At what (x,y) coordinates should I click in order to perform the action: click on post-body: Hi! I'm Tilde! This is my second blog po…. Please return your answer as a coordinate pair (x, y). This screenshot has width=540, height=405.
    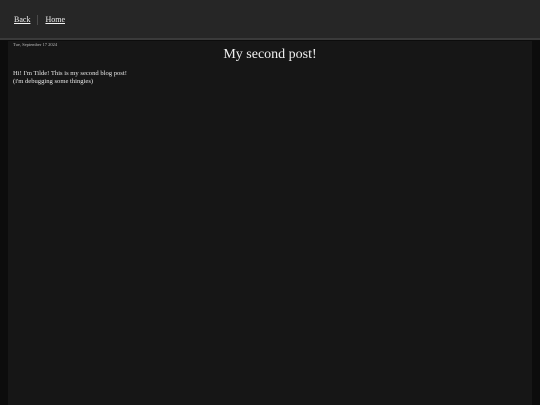
    Looking at the image, I should click on (70, 78).